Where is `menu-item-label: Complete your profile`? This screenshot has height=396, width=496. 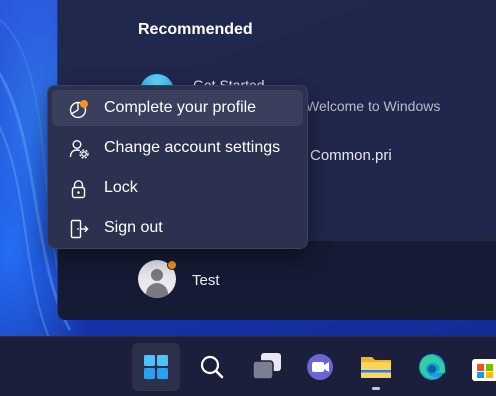 menu-item-label: Complete your profile is located at coordinates (180, 107).